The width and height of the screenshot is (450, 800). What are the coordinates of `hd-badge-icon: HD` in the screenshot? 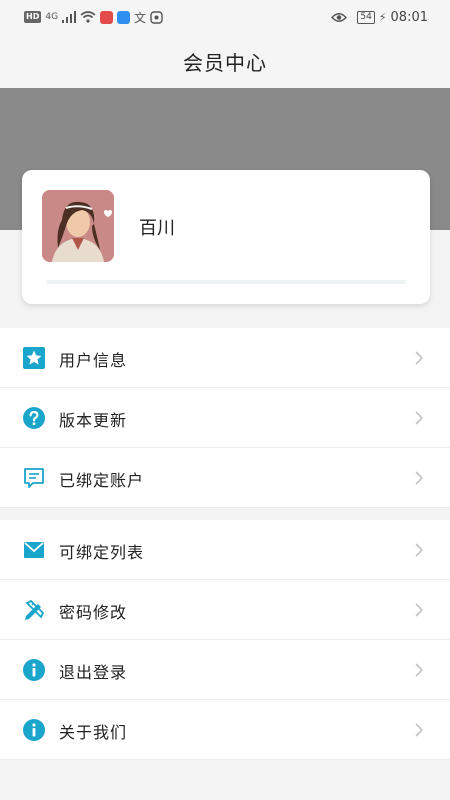 It's located at (33, 17).